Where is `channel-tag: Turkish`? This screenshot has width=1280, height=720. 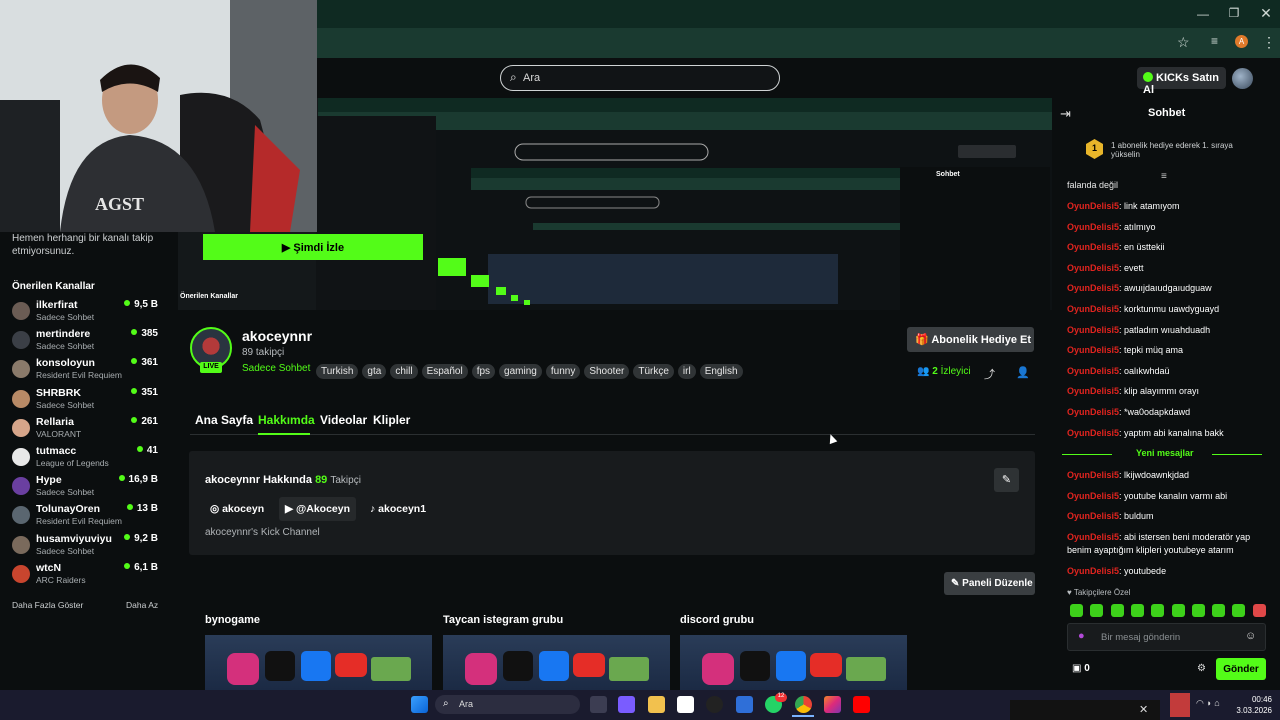
channel-tag: Turkish is located at coordinates (337, 371).